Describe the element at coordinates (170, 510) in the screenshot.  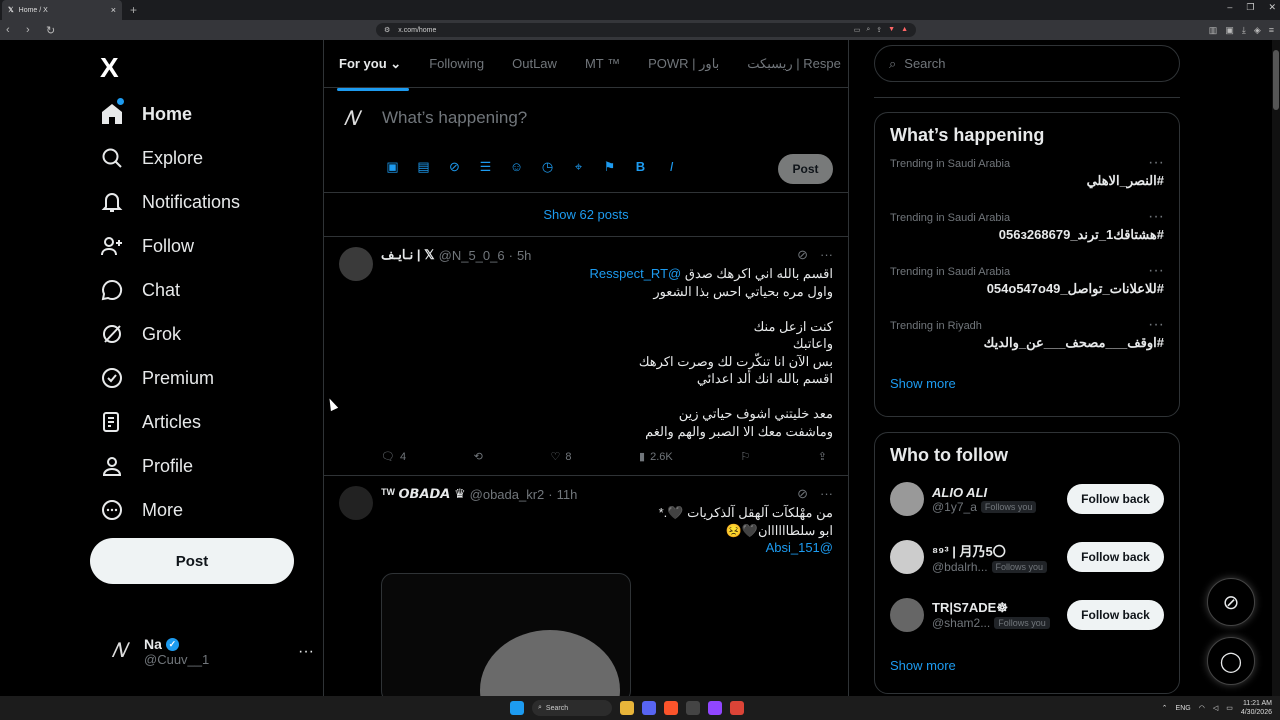
I see `nav-more: More` at that location.